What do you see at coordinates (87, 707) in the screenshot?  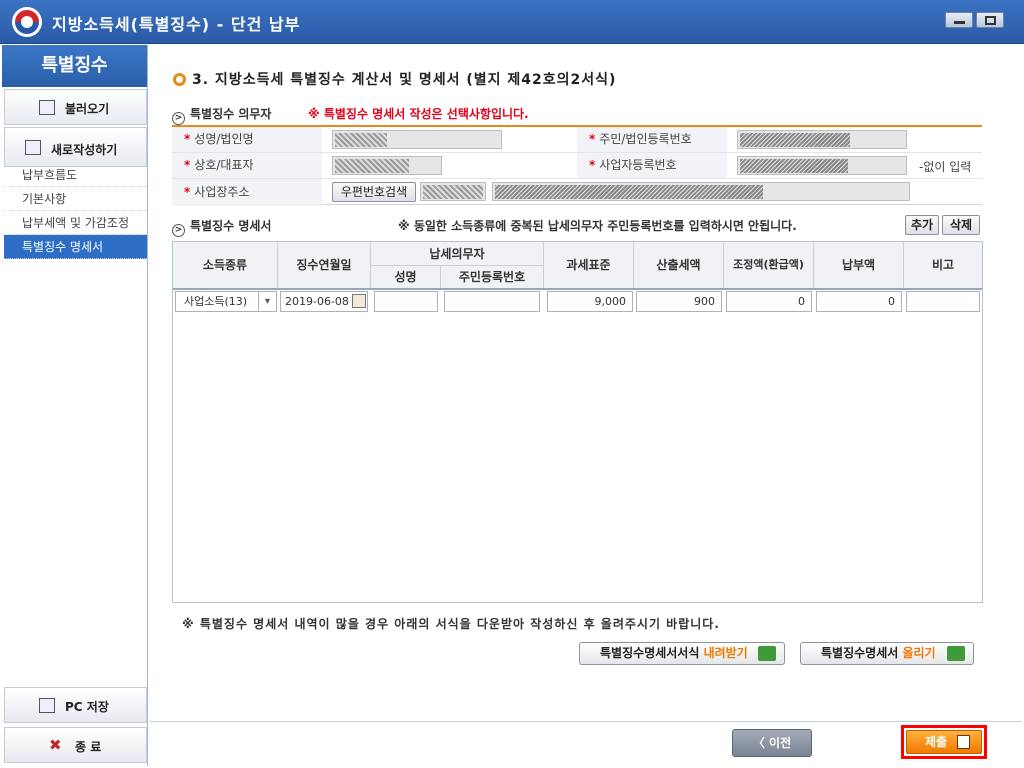 I see `pc-save-label: PC 저장` at bounding box center [87, 707].